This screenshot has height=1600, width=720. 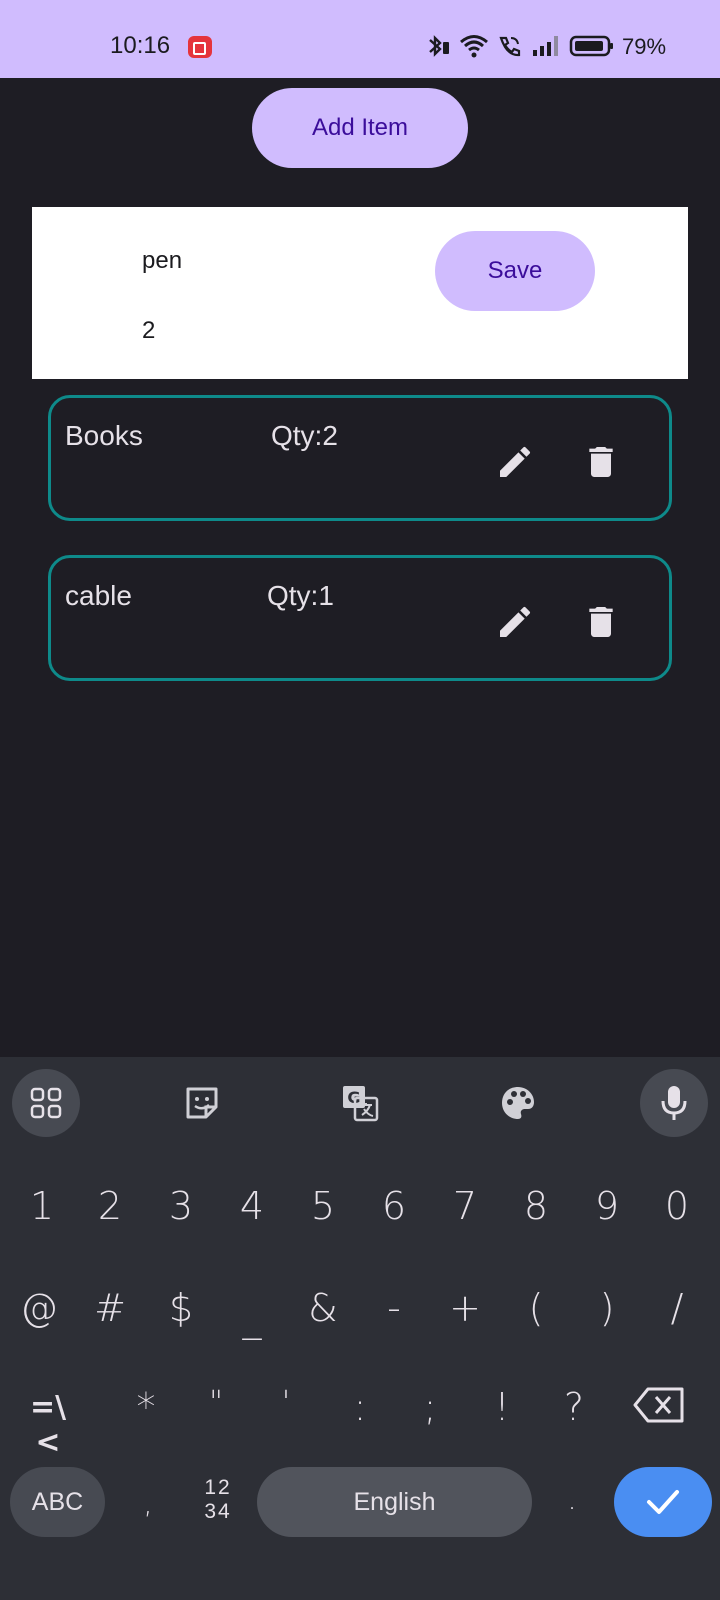 I want to click on translate-icon: G, so click(x=360, y=1103).